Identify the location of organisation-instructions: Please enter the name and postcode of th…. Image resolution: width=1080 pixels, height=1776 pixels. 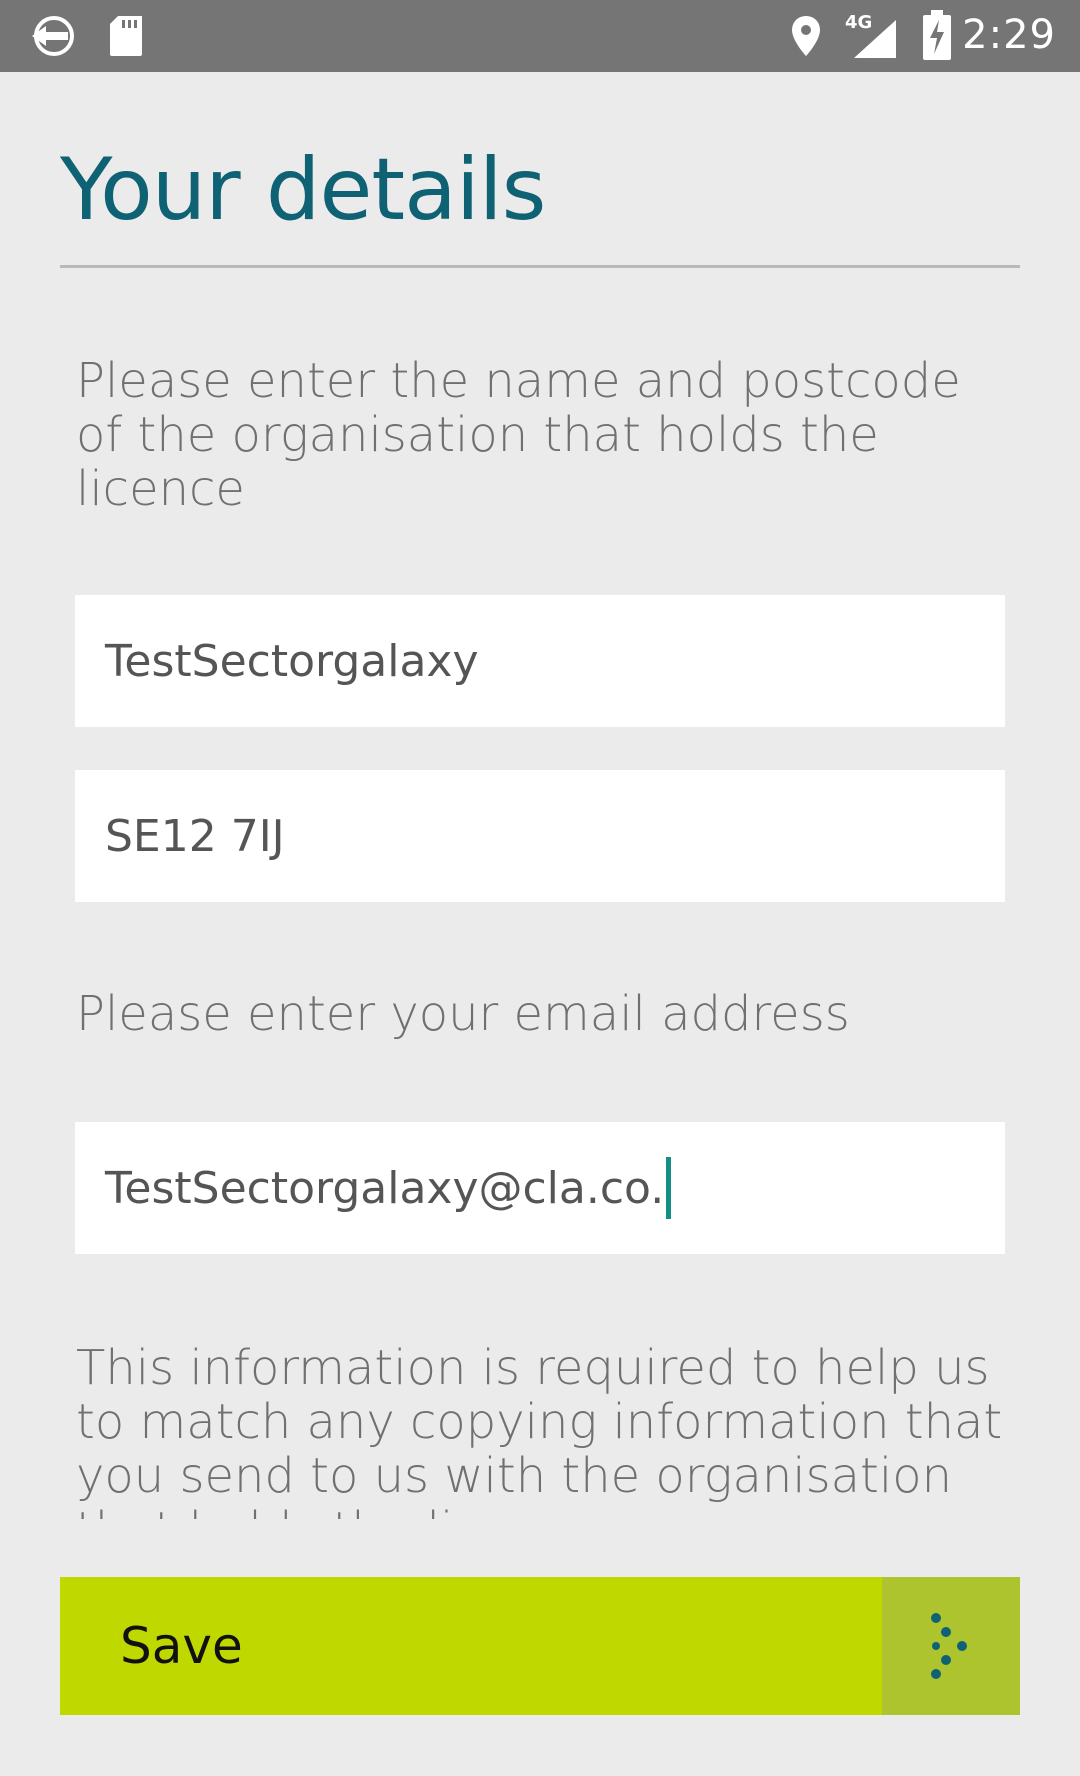
(518, 435).